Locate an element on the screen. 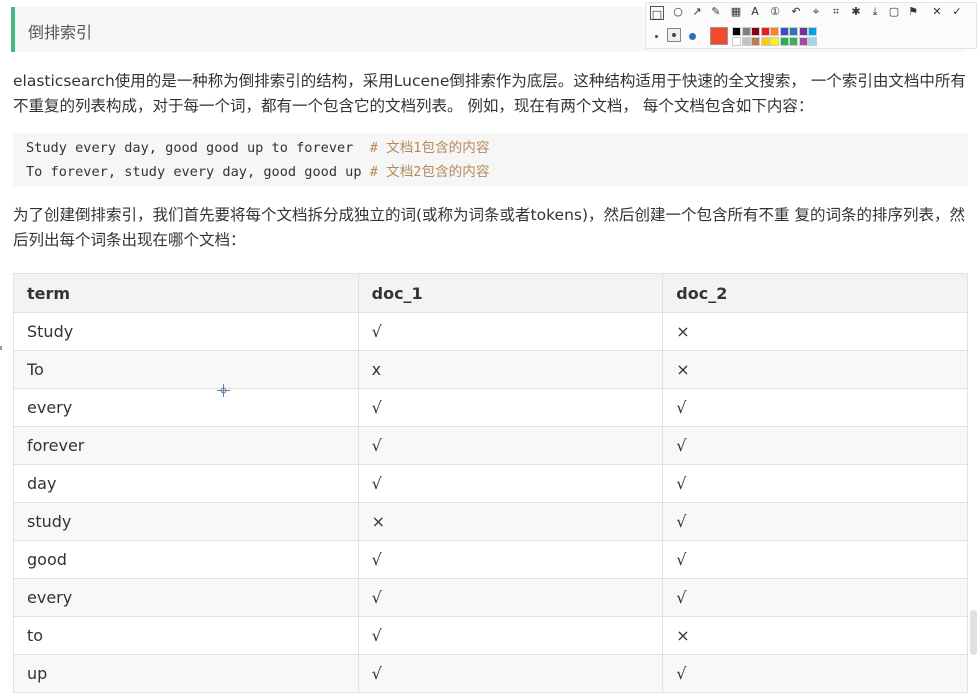  left-edge-marker is located at coordinates (1, 348).